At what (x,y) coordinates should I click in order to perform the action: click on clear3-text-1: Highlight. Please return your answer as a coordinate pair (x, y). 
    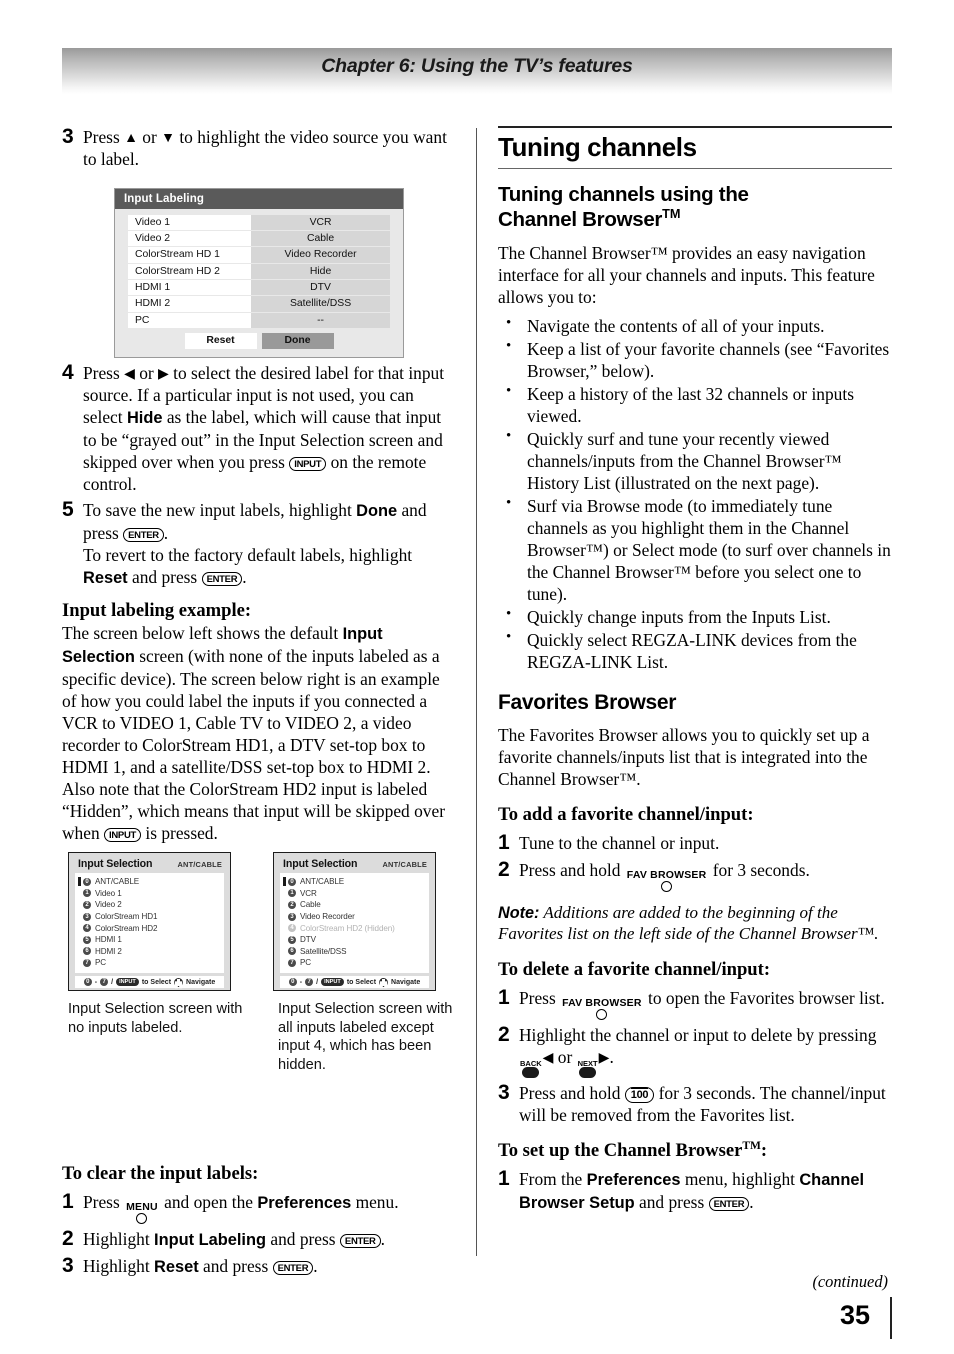
    Looking at the image, I should click on (119, 1265).